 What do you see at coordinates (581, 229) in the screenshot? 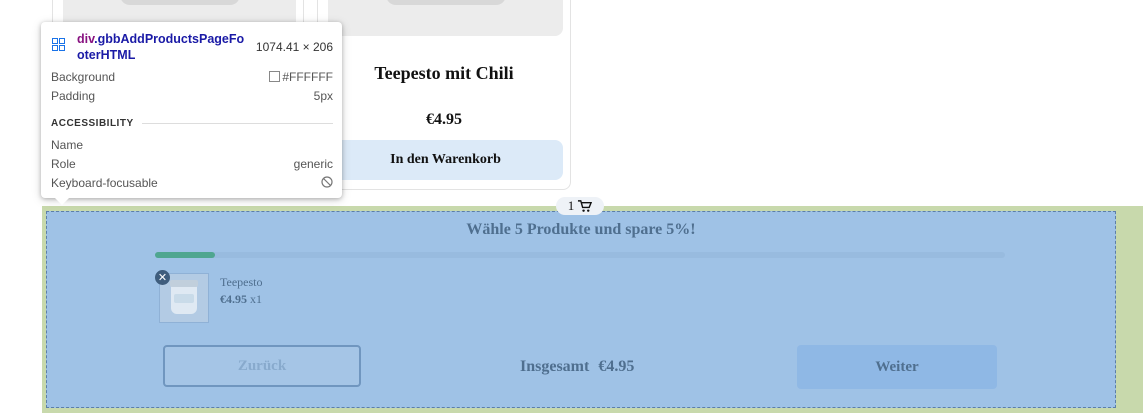
I see `discount-title: Wähle 5 Produkte und spare 5%!` at bounding box center [581, 229].